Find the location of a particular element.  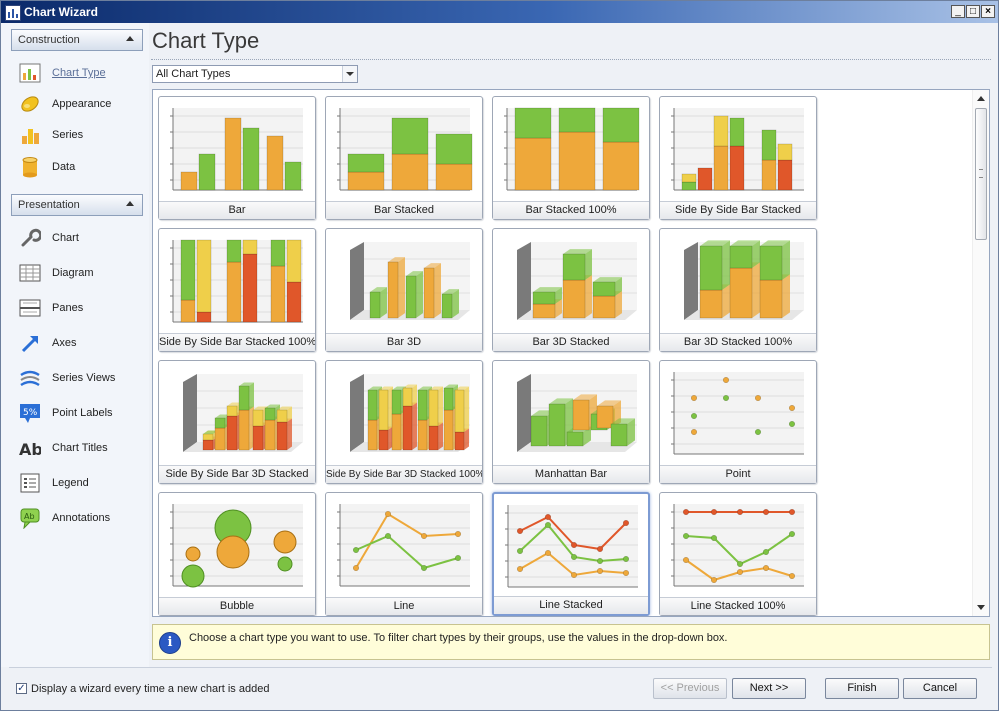

svg-text: 5% is located at coordinates (30, 413).